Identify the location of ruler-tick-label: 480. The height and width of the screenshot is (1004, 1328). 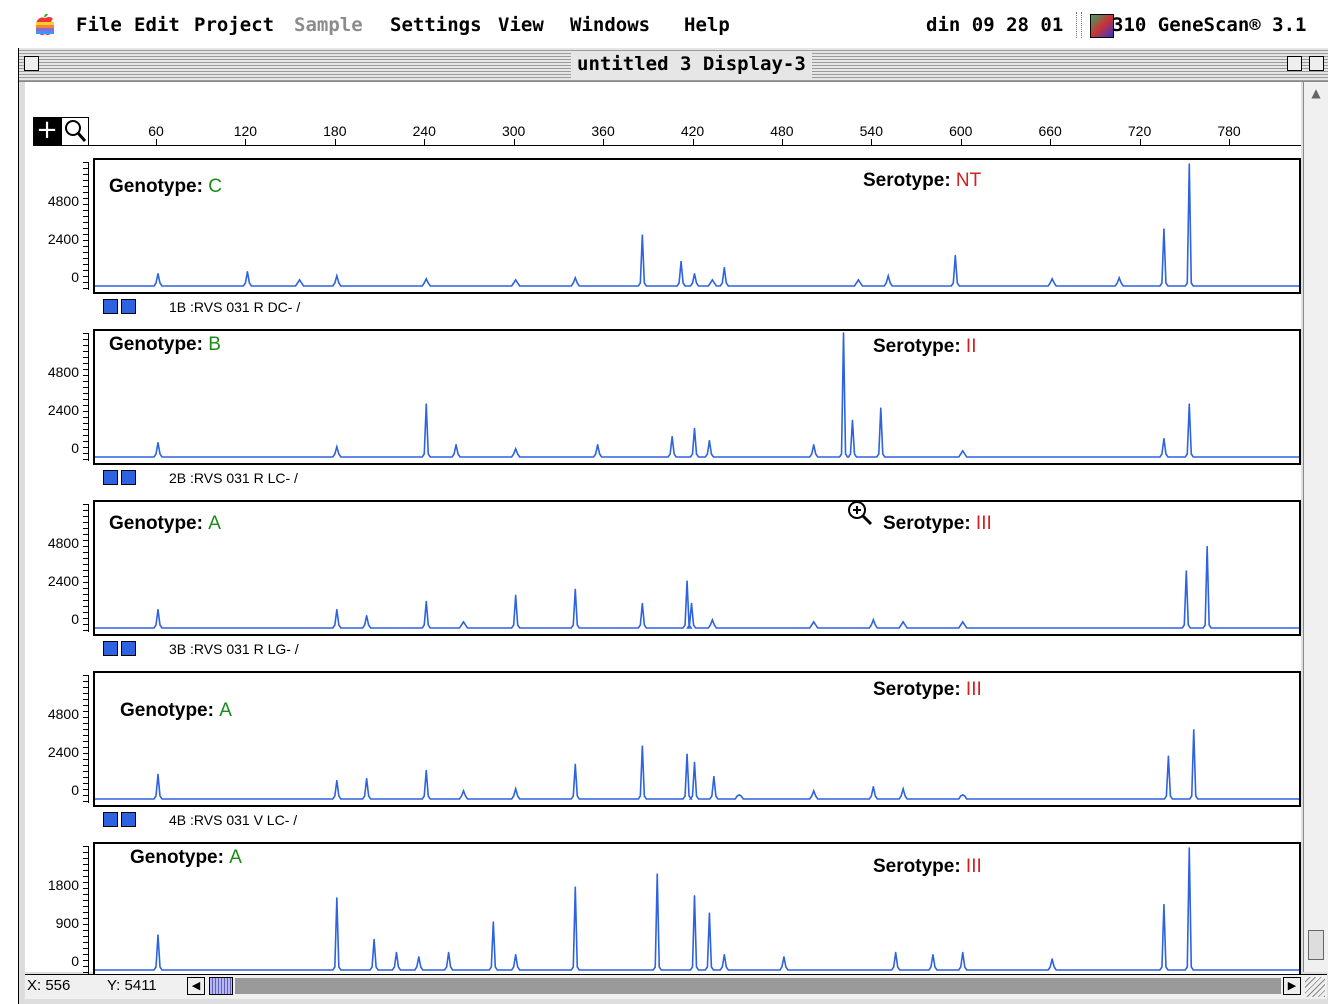
(782, 131).